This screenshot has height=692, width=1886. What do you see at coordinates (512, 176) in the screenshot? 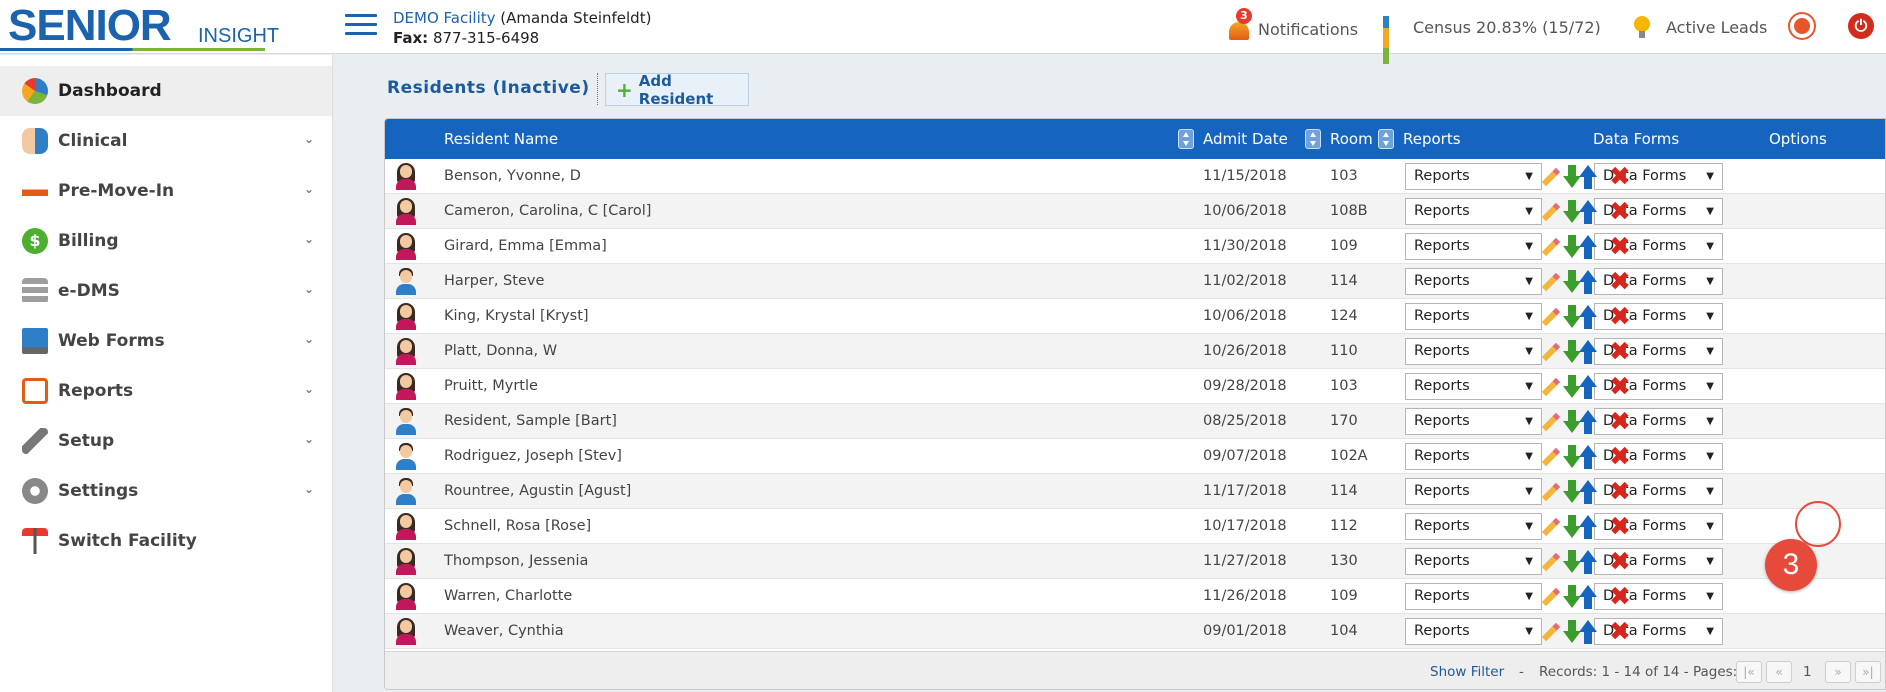
I see `resident-name: Benson, Yvonne, D` at bounding box center [512, 176].